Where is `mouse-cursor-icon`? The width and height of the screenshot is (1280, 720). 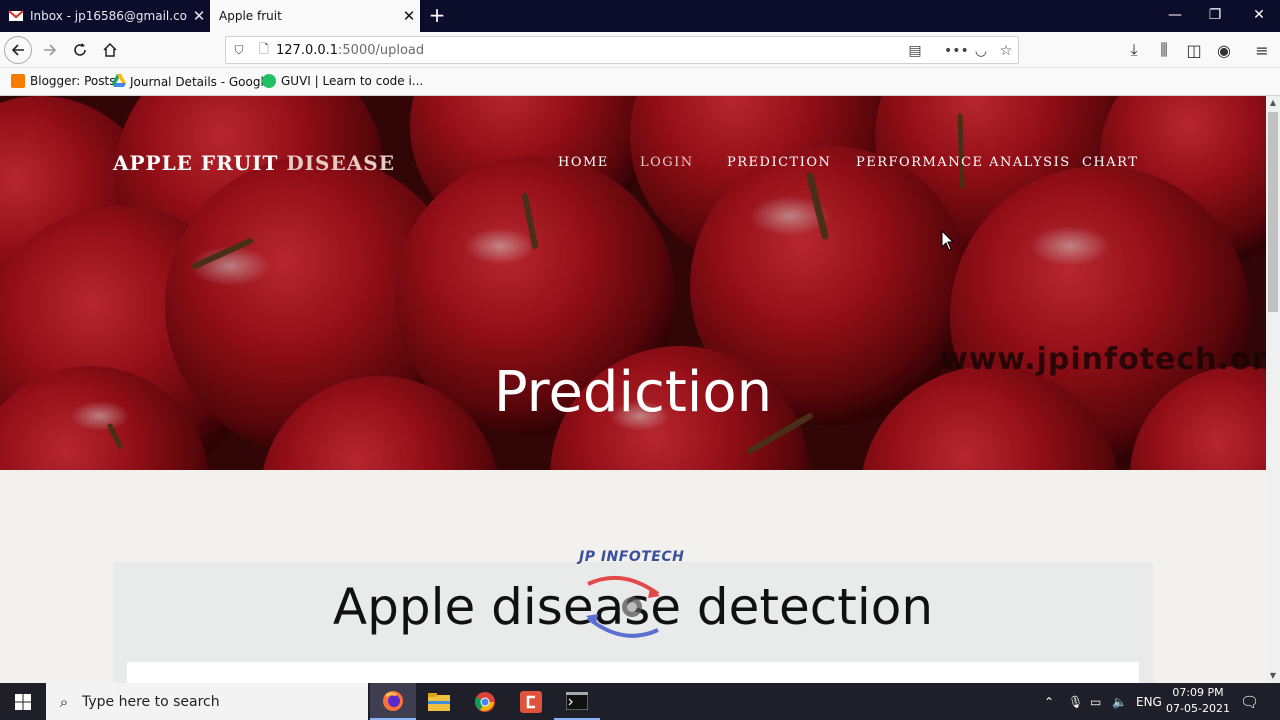 mouse-cursor-icon is located at coordinates (948, 240).